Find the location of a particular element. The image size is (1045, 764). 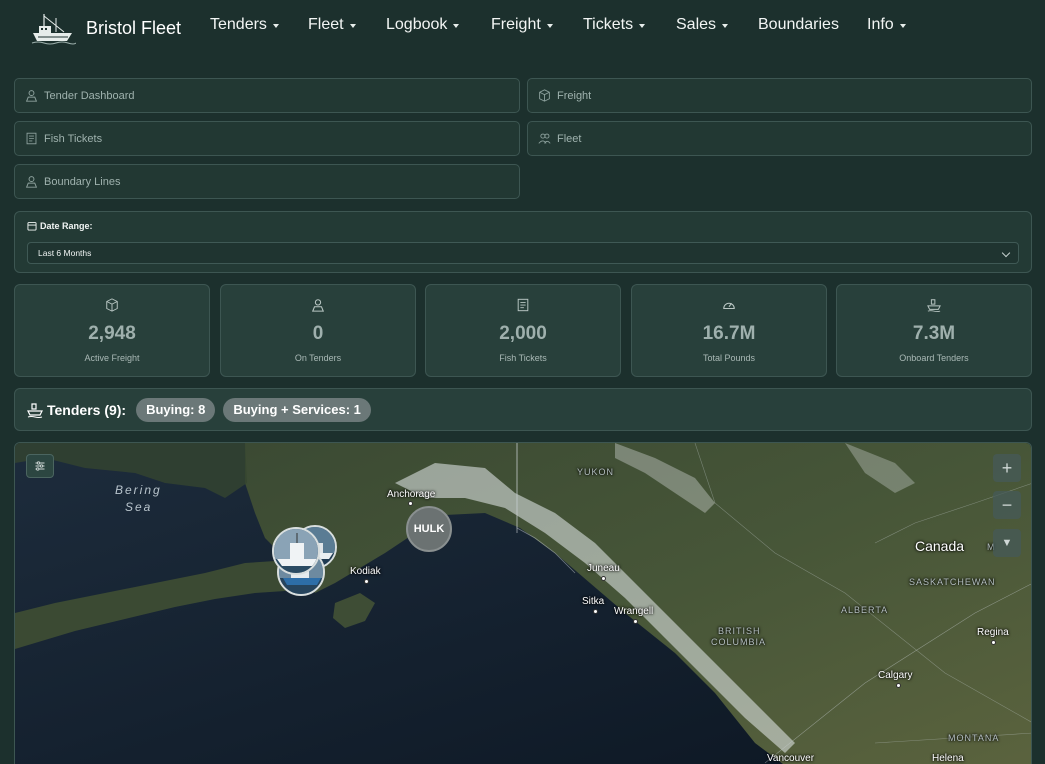

fish-tickets-placeholder: Fish Tickets is located at coordinates (73, 138).